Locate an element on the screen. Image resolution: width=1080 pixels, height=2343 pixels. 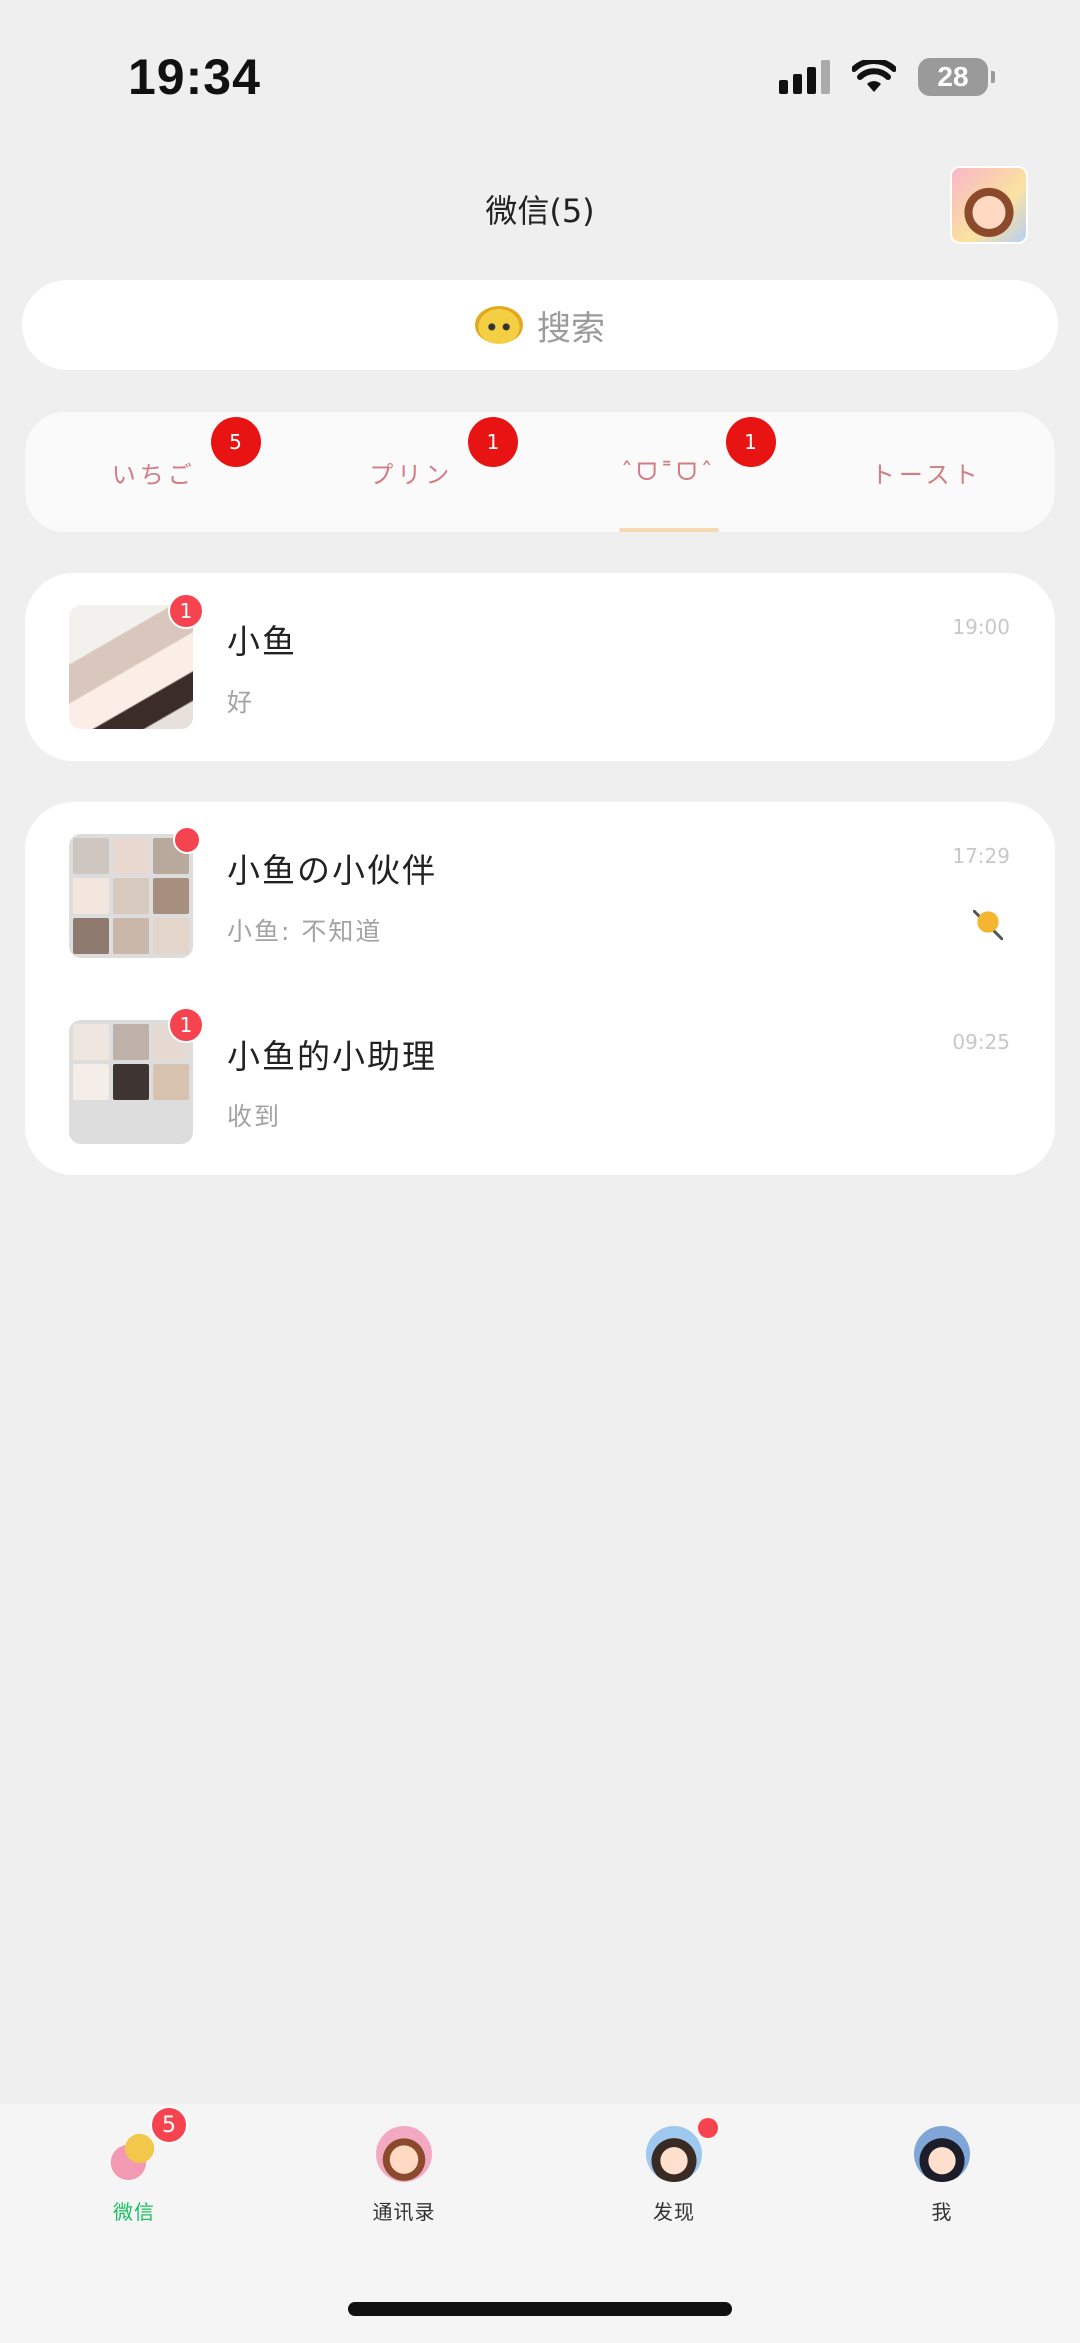
chat-filter-tabs: いちご 5 プリン 1 ˆᗜ˭ᗜˆ 1 トースト is located at coordinates (540, 472).